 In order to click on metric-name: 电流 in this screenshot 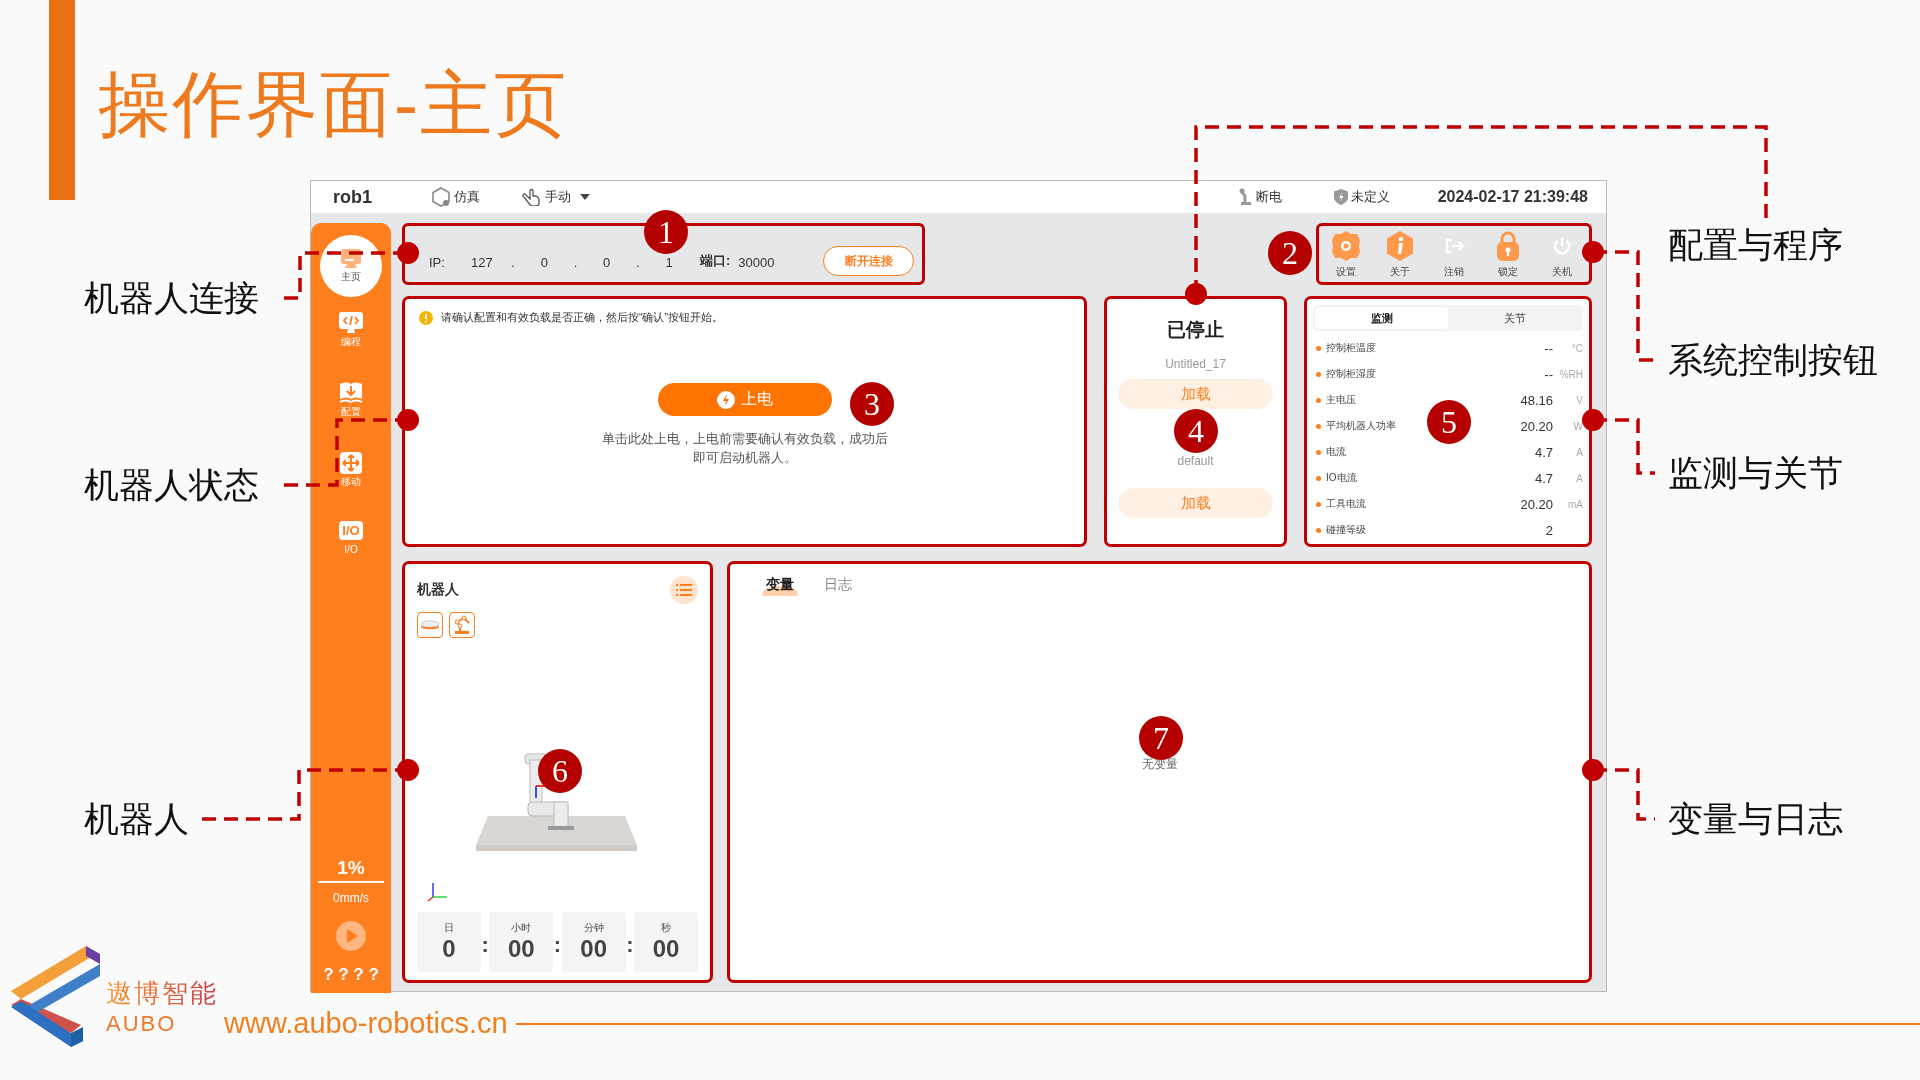, I will do `click(1336, 452)`.